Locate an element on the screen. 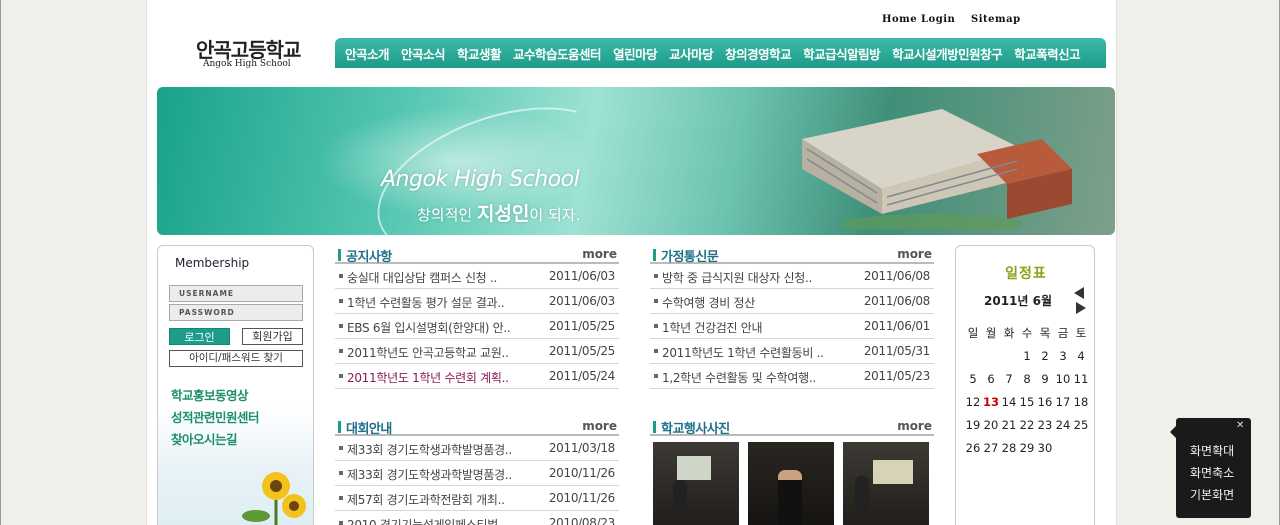 The width and height of the screenshot is (1280, 525). school-logo-english: Angok High School is located at coordinates (247, 64).